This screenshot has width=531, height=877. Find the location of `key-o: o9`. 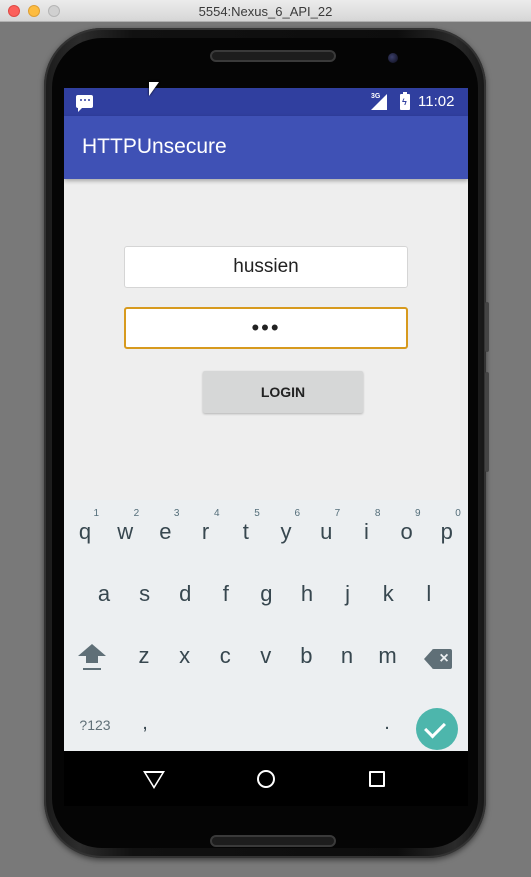

key-o: o9 is located at coordinates (407, 530).